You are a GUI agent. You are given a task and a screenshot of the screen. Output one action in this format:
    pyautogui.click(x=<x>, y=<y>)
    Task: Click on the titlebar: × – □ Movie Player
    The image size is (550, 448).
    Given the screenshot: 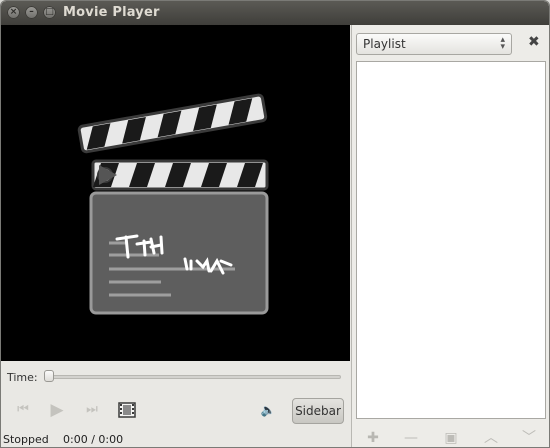 What is the action you would take?
    pyautogui.click(x=275, y=13)
    